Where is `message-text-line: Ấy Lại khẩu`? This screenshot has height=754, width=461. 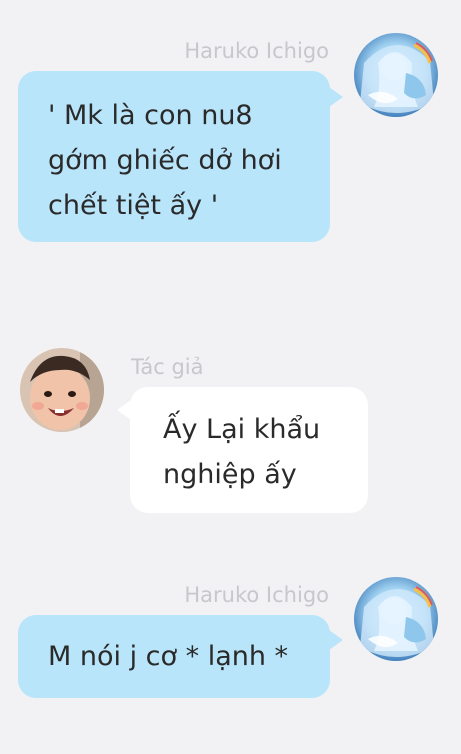 message-text-line: Ấy Lại khẩu is located at coordinates (242, 429).